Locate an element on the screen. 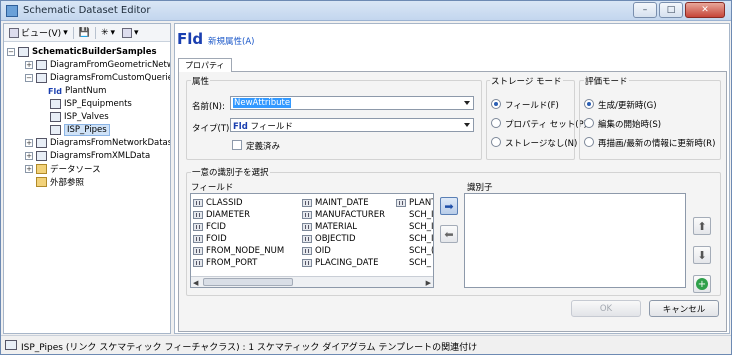 The height and width of the screenshot is (355, 732). field-type-icon: Fld is located at coordinates (240, 127).